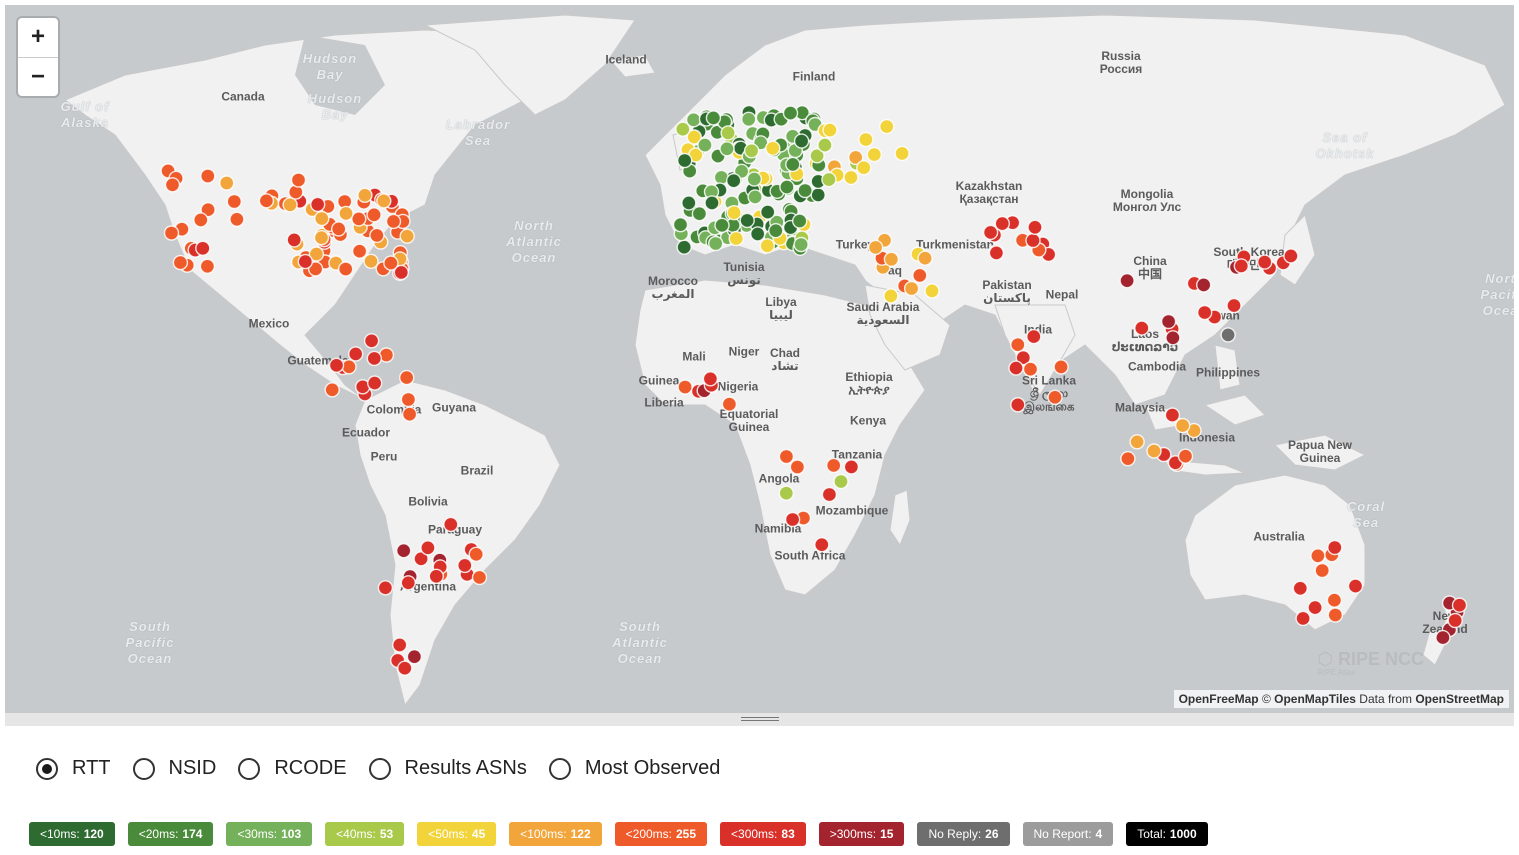 The image size is (1519, 855). Describe the element at coordinates (292, 768) in the screenshot. I see `tab-rcode: RCODE` at that location.